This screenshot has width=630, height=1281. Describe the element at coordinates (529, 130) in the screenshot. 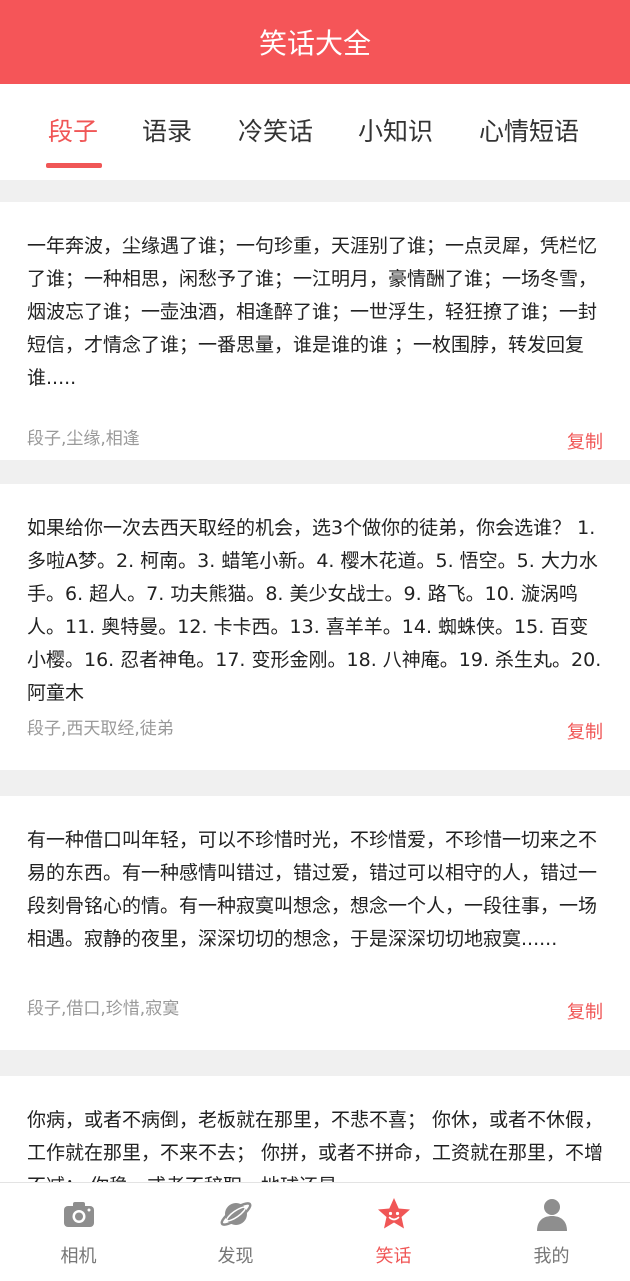

I see `tab-xinqingduanyu: 心情短语` at that location.